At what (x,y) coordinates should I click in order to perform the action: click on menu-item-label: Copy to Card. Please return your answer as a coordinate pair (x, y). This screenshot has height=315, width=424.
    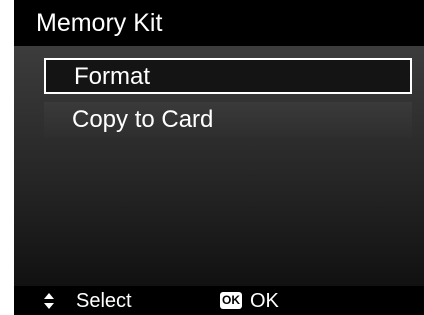
    Looking at the image, I should click on (143, 119).